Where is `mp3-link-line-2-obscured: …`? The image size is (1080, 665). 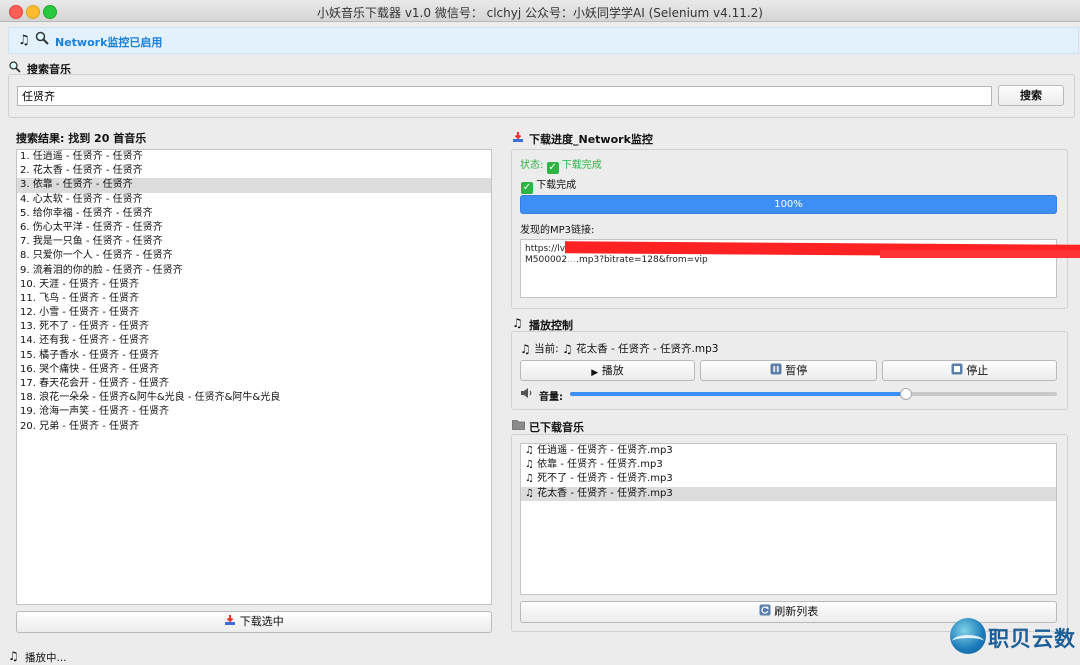
mp3-link-line-2-obscured: … is located at coordinates (572, 260).